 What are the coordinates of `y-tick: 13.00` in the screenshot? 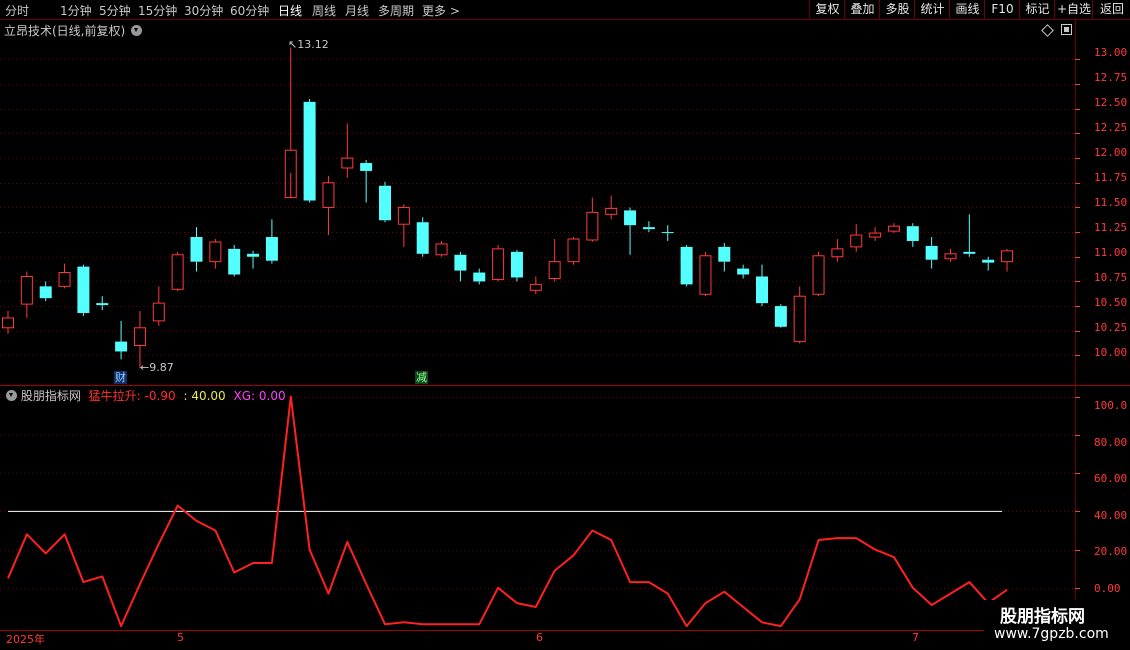 It's located at (1111, 52).